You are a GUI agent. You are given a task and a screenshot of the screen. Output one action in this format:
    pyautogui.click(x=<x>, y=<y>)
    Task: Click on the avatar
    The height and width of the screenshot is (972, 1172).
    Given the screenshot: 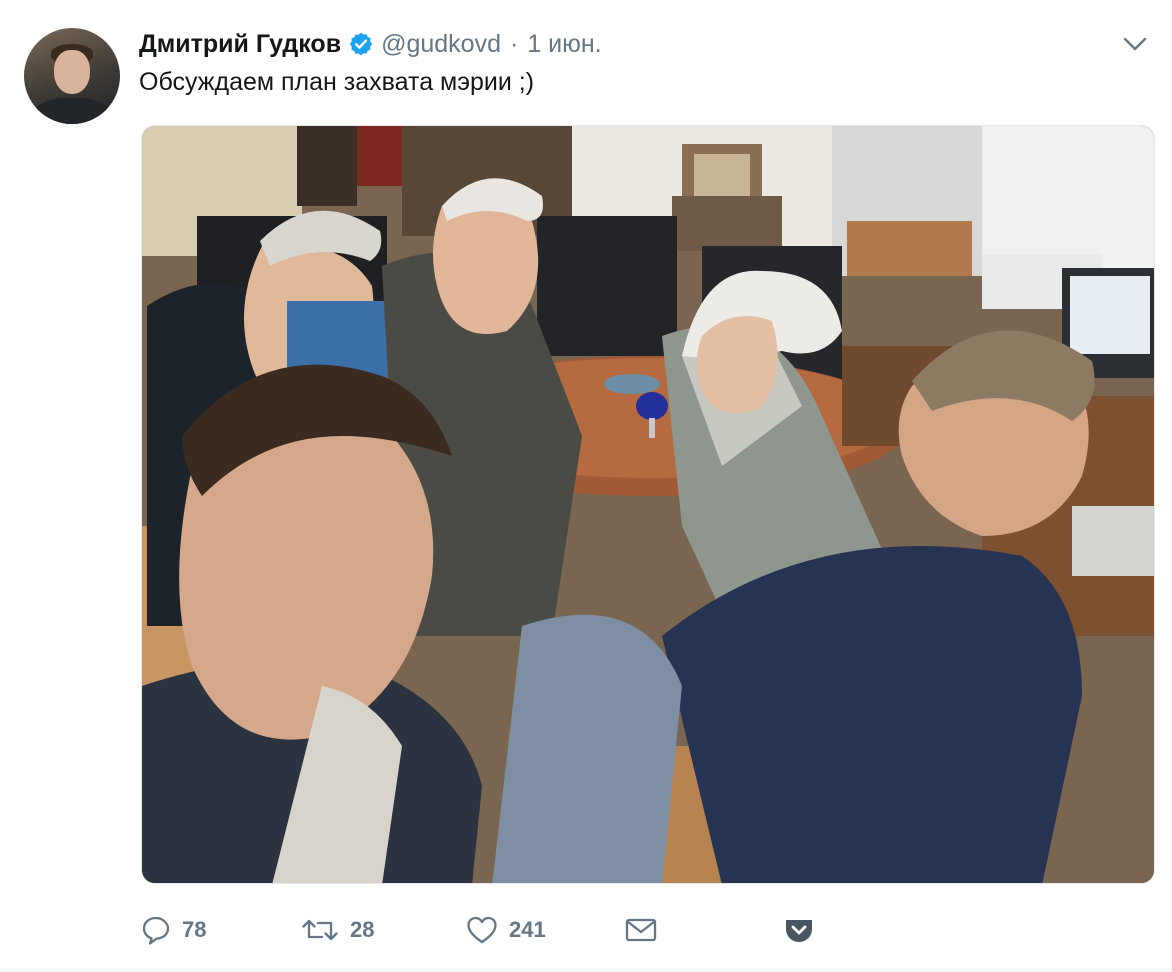 What is the action you would take?
    pyautogui.click(x=72, y=76)
    